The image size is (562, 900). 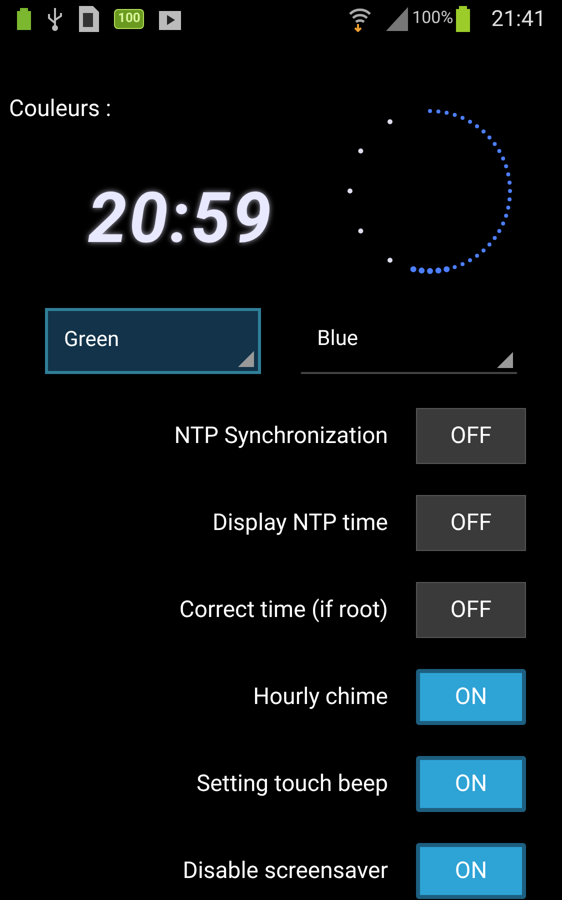 What do you see at coordinates (300, 523) in the screenshot?
I see `setting-label: Display NTP time` at bounding box center [300, 523].